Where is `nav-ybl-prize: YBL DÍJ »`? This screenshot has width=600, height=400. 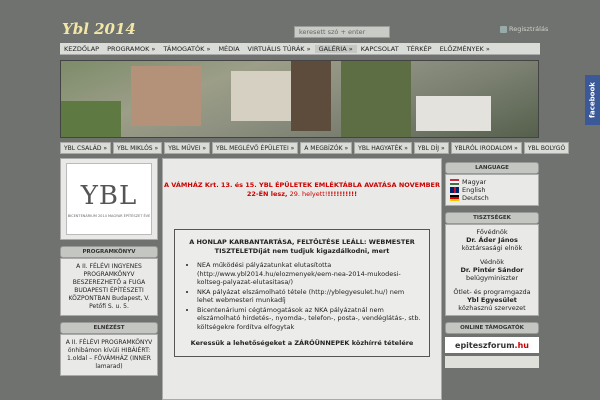
nav-ybl-prize: YBL DÍJ » is located at coordinates (431, 148).